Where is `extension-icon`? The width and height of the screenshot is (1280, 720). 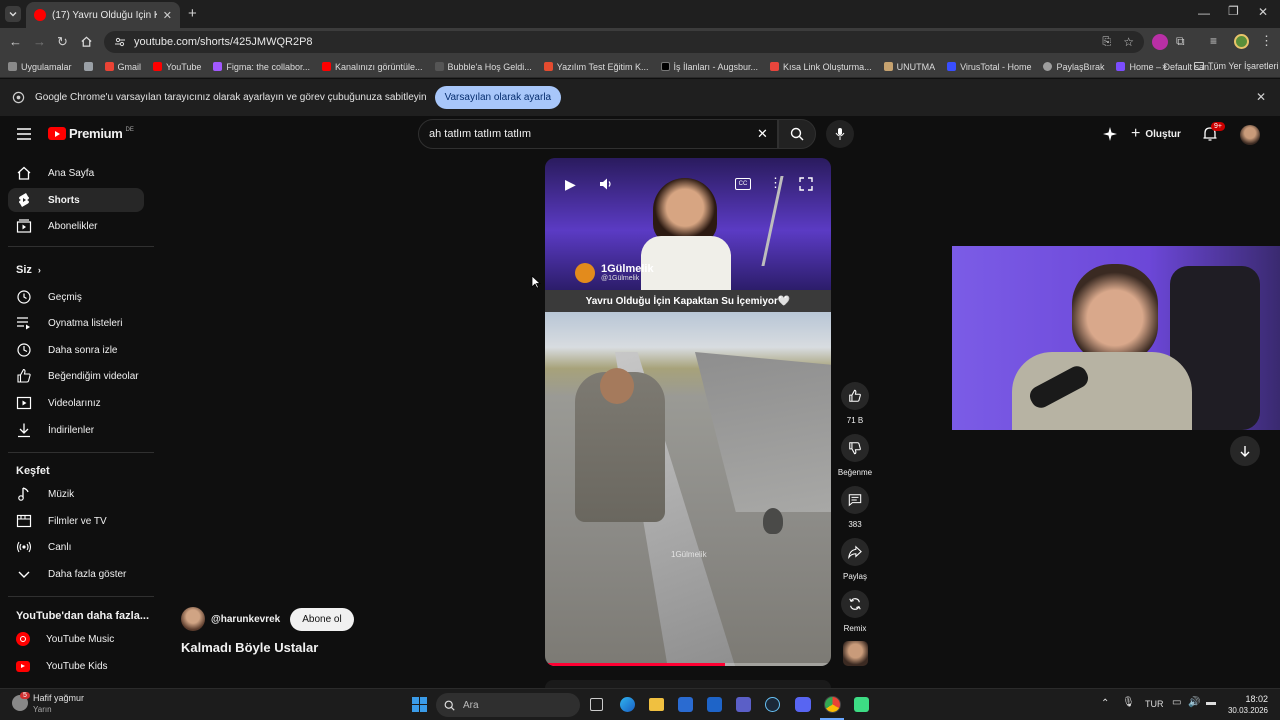 extension-icon is located at coordinates (1160, 42).